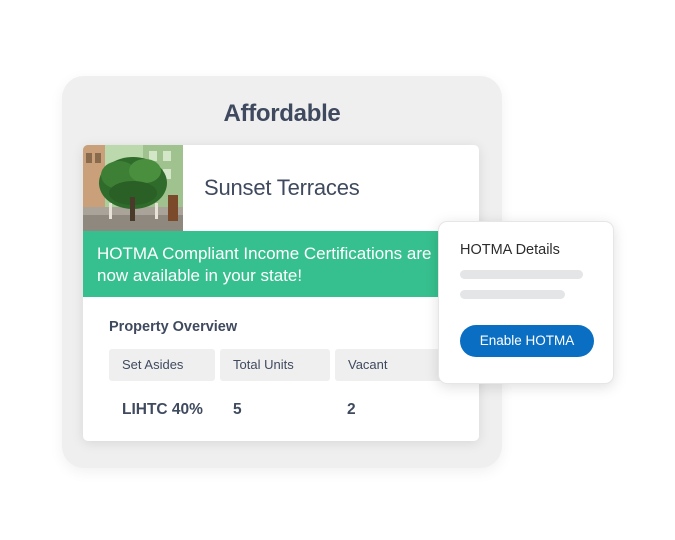 This screenshot has width=675, height=540. Describe the element at coordinates (527, 341) in the screenshot. I see `enable-hotma-button: Enable HOTMA` at that location.